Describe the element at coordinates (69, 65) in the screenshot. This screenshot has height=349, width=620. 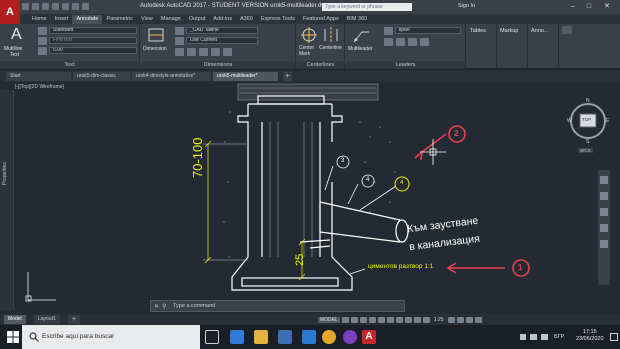
I see `text-panel-title: Text` at that location.